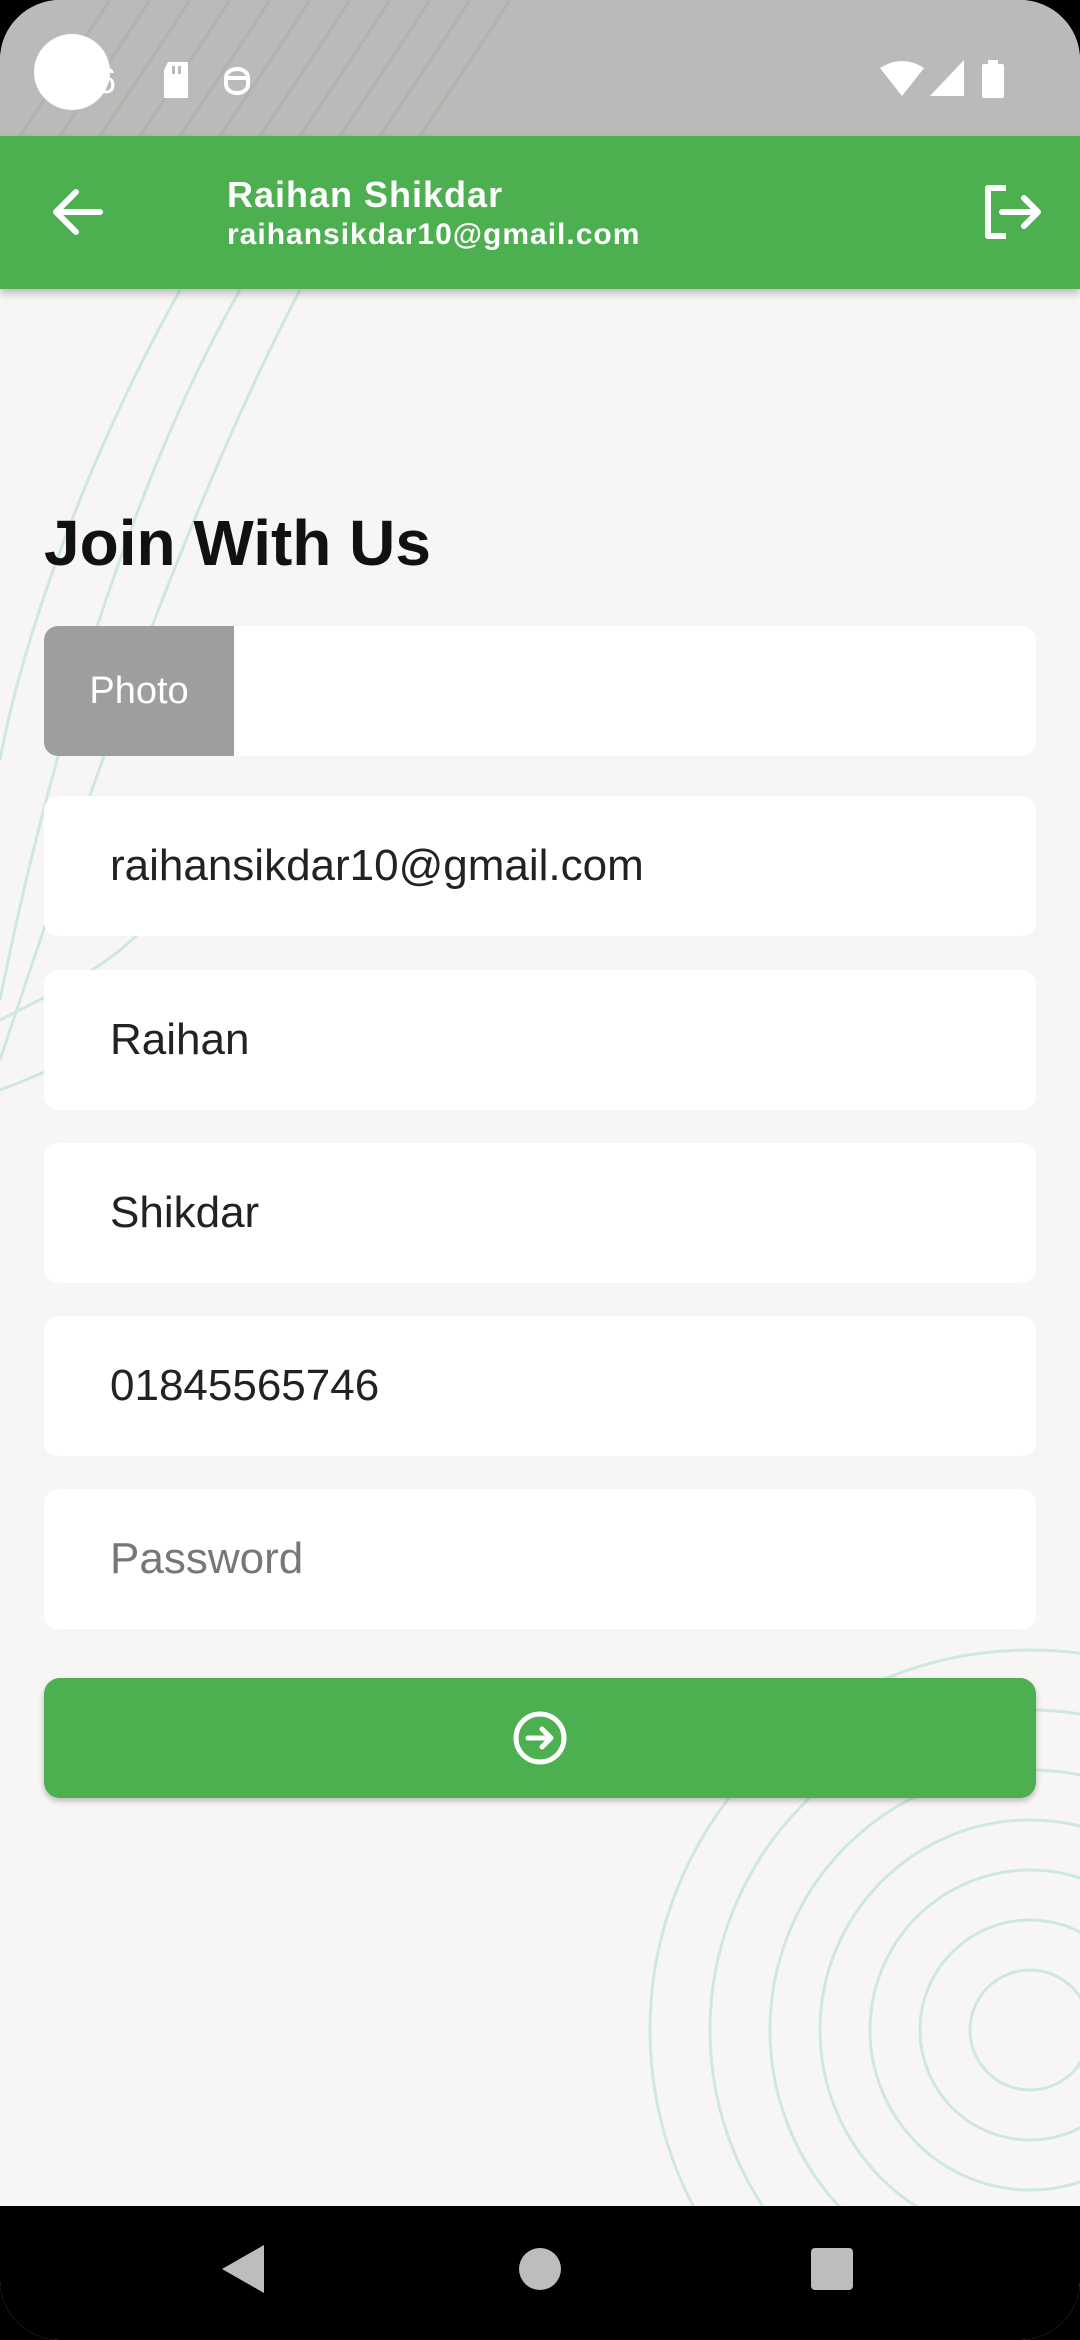  What do you see at coordinates (245, 1385) in the screenshot?
I see `phone-value: 01845565746` at bounding box center [245, 1385].